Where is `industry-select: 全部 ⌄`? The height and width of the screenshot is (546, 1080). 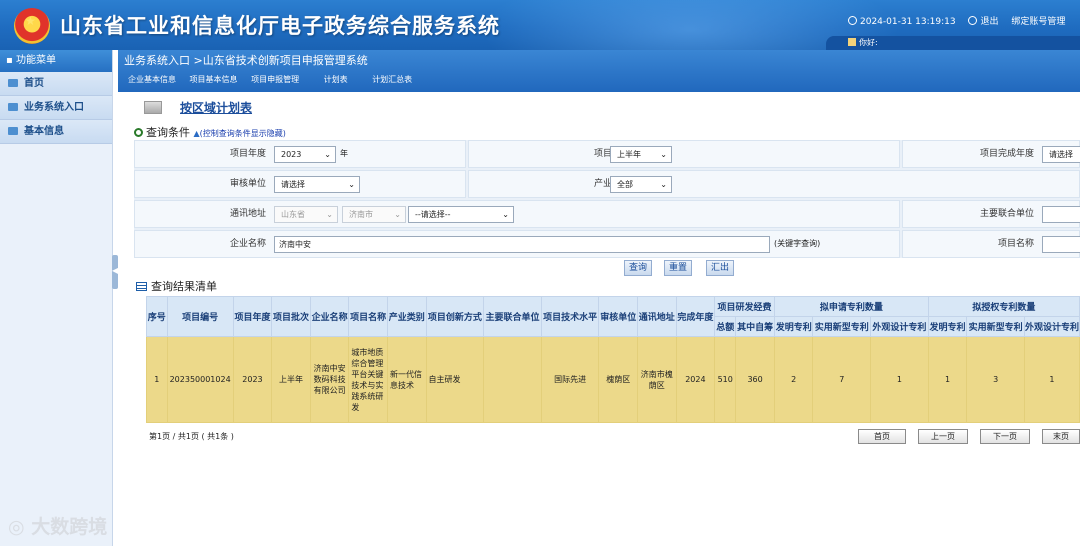 industry-select: 全部 ⌄ is located at coordinates (641, 184).